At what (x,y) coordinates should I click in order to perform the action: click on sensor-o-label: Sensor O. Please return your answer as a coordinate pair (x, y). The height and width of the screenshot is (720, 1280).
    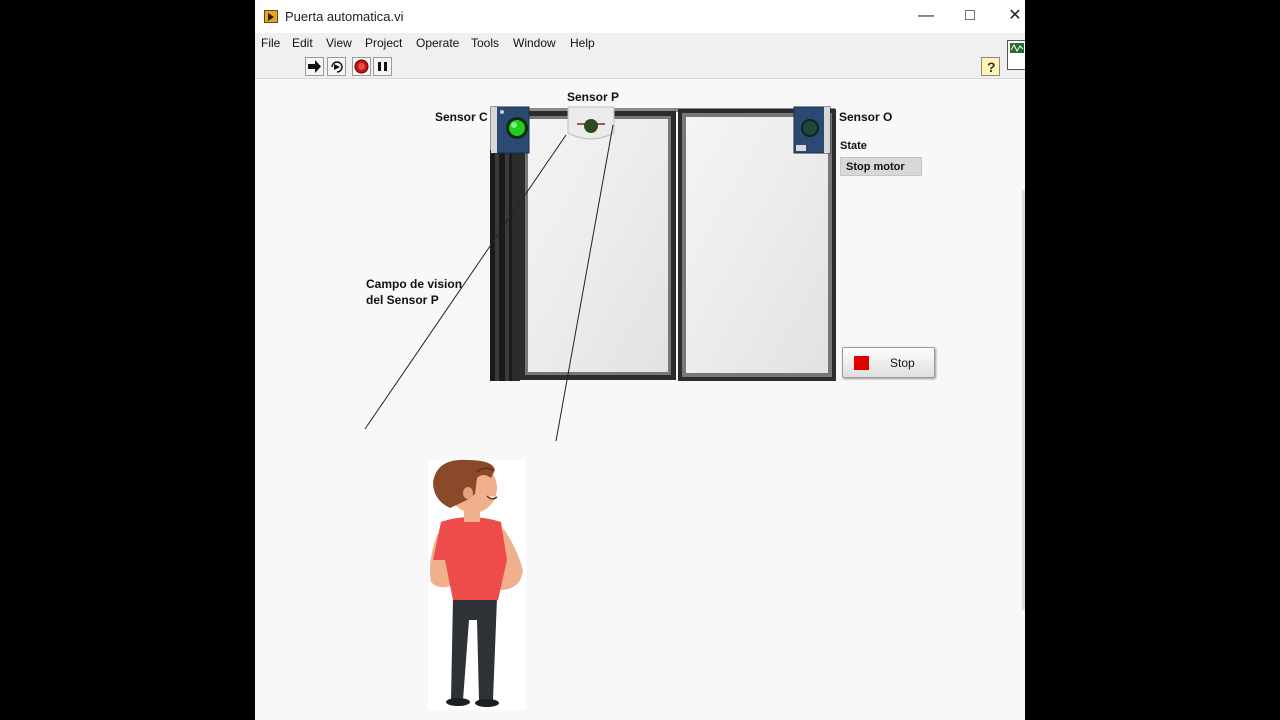
    Looking at the image, I should click on (866, 117).